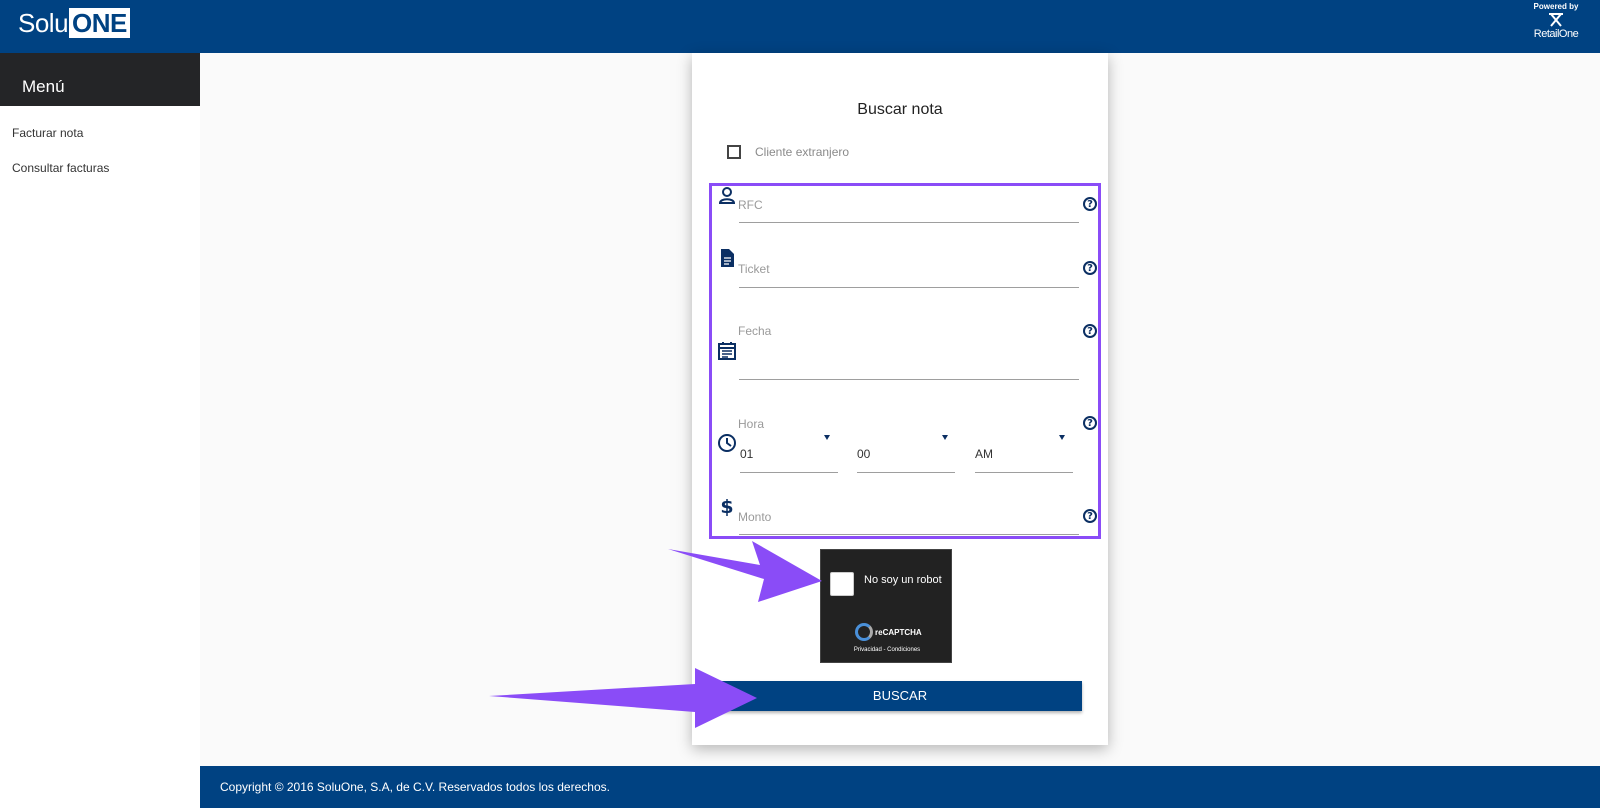 Image resolution: width=1600 pixels, height=808 pixels. What do you see at coordinates (1090, 516) in the screenshot?
I see `monto-help-icon: ?` at bounding box center [1090, 516].